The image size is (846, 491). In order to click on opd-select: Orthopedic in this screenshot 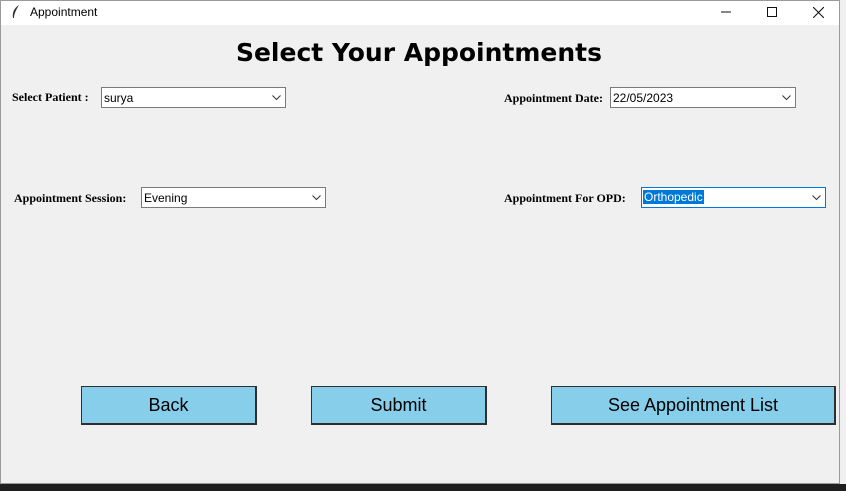, I will do `click(733, 197)`.